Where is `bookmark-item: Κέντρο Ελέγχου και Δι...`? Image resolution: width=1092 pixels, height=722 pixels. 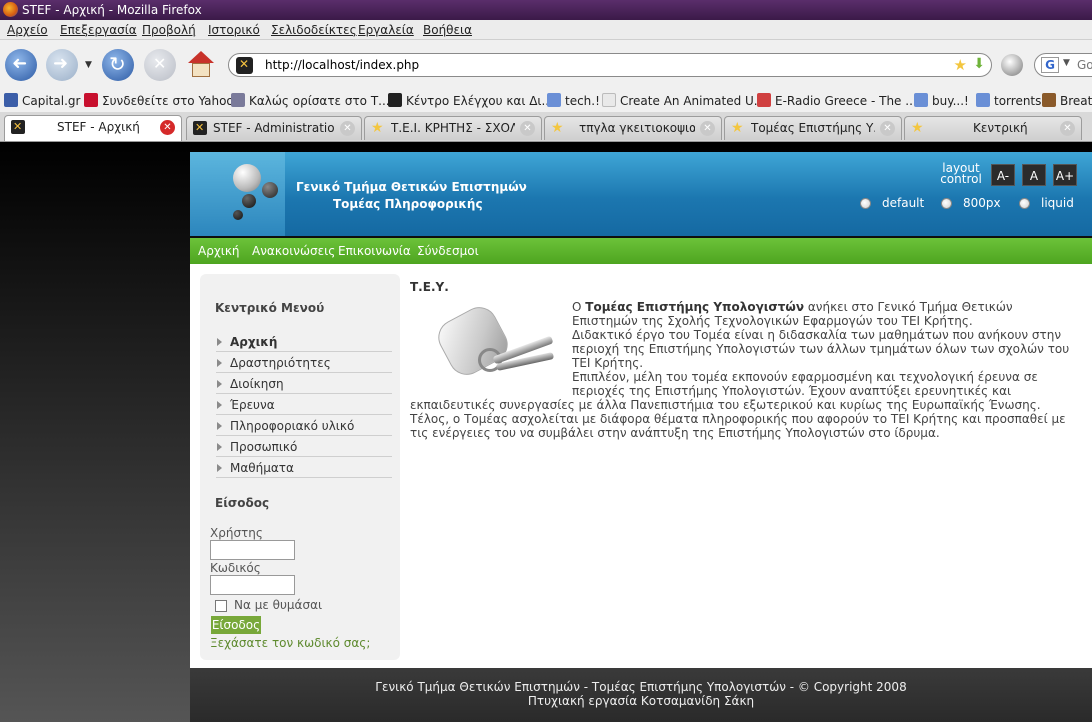
bookmark-item: Κέντρο Ελέγχου και Δι... is located at coordinates (470, 101).